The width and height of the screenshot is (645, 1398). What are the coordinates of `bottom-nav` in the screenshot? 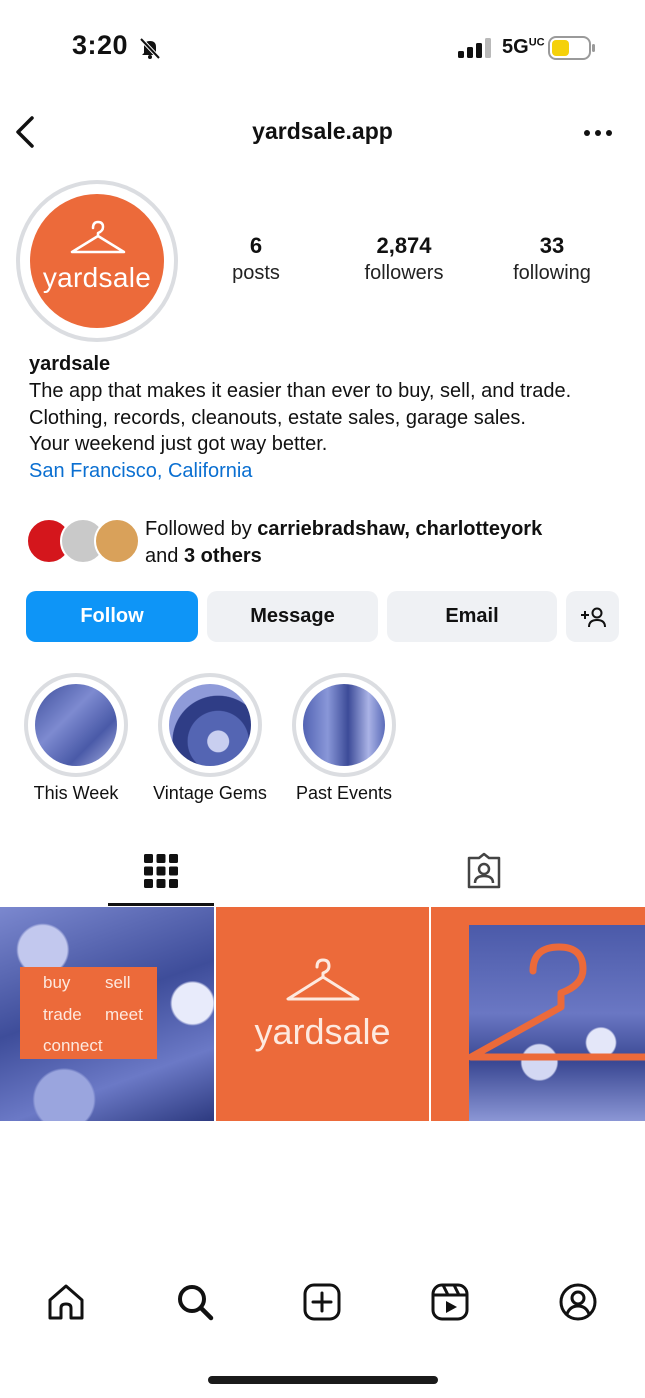 It's located at (322, 1302).